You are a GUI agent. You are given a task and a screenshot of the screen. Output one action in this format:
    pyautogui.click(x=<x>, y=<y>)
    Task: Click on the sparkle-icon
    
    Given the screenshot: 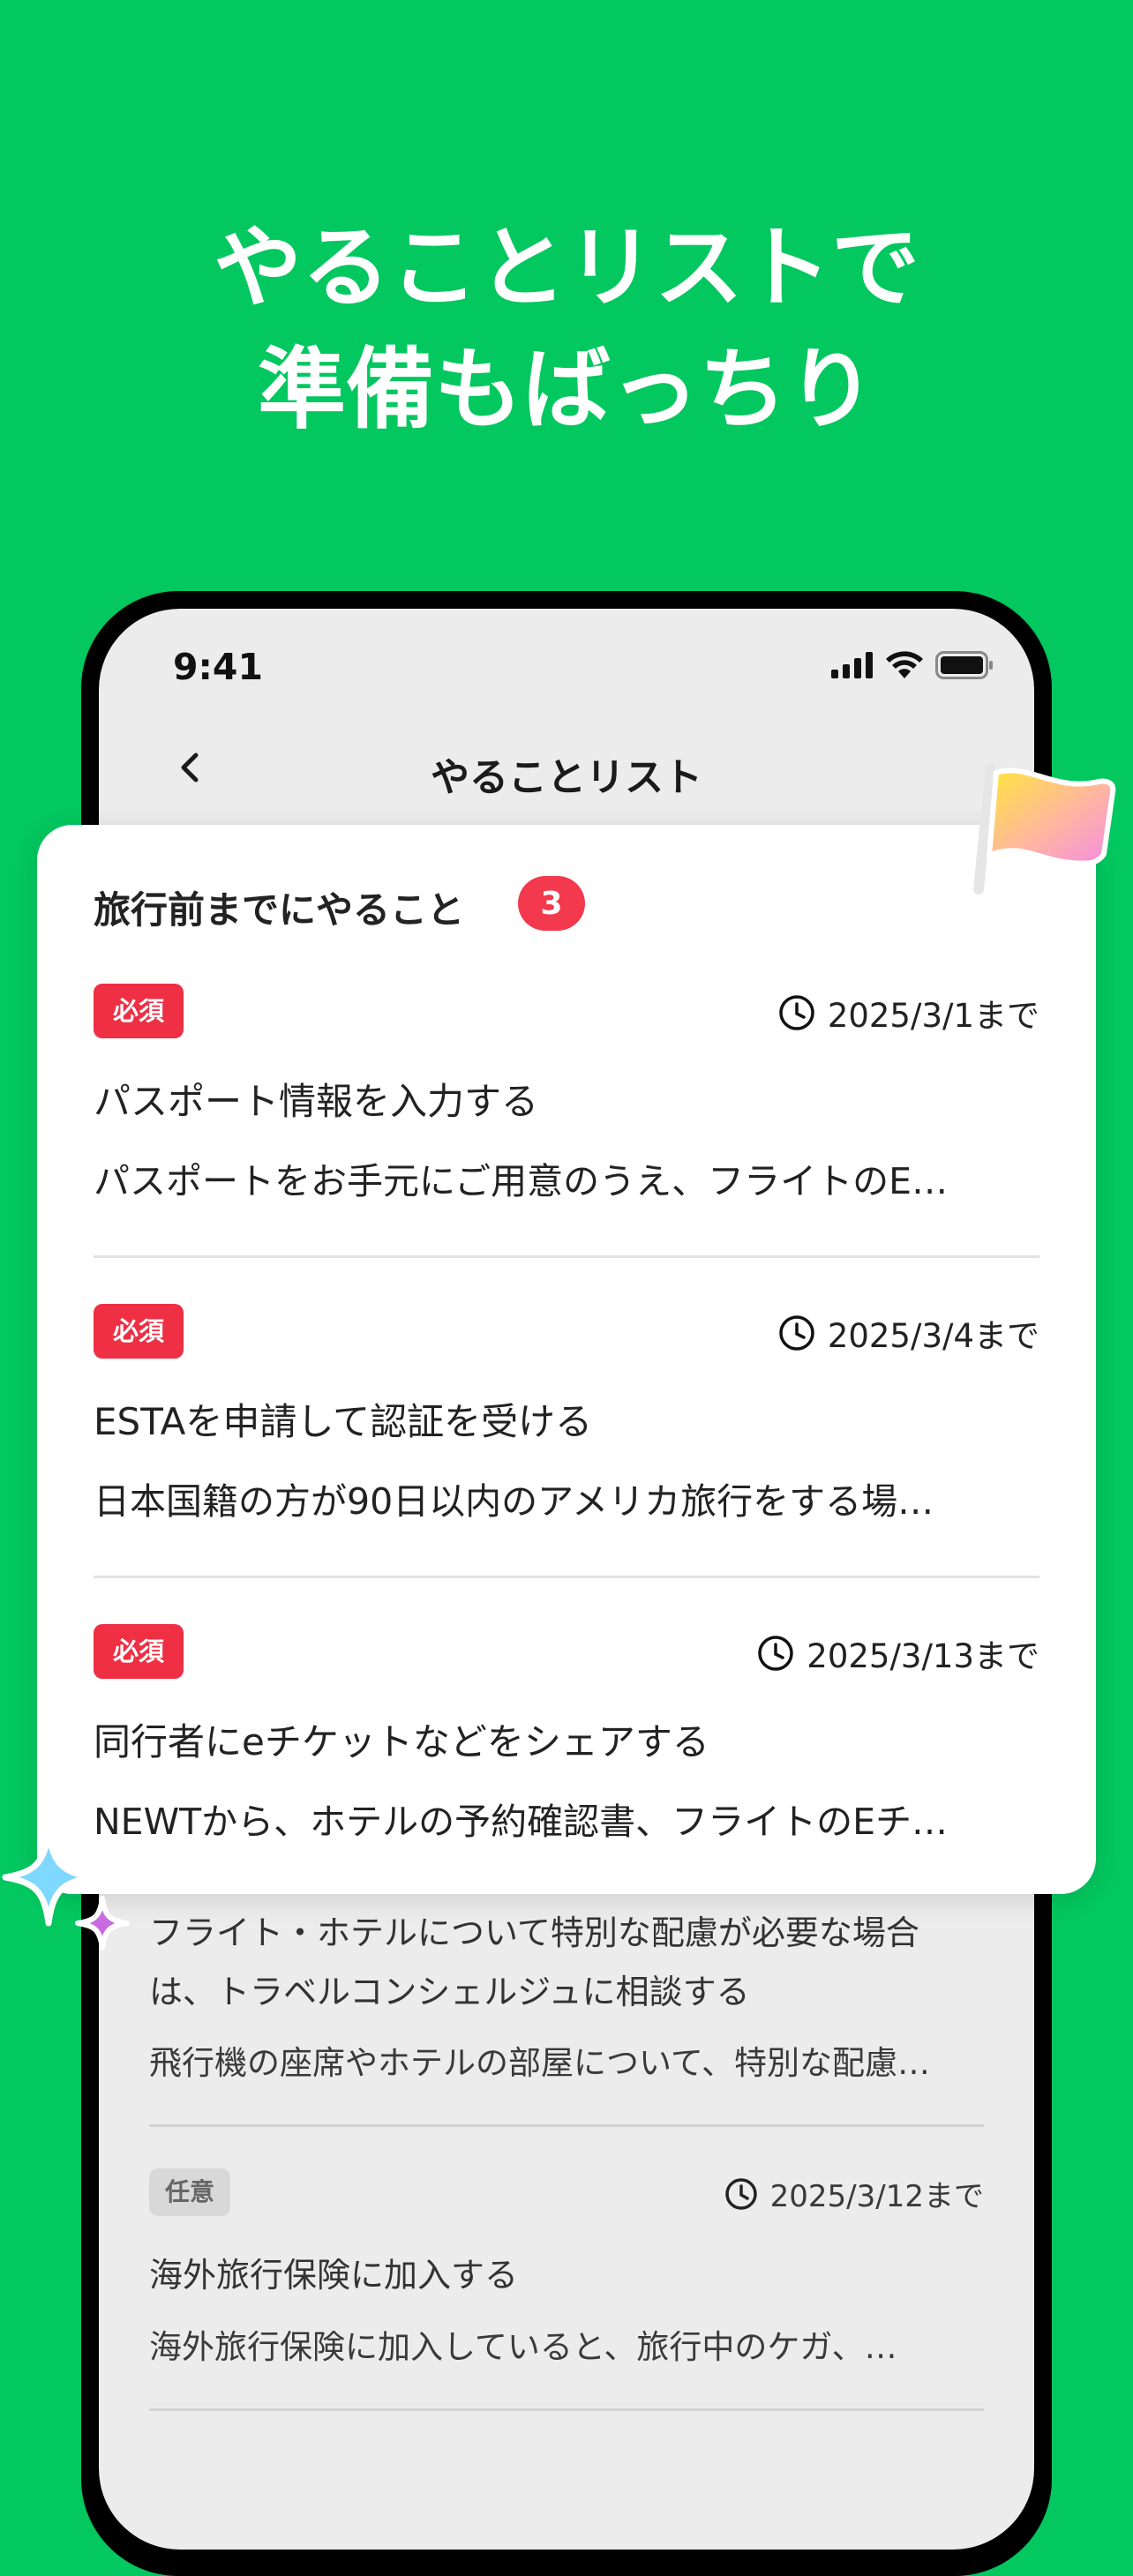 What is the action you would take?
    pyautogui.click(x=66, y=1889)
    